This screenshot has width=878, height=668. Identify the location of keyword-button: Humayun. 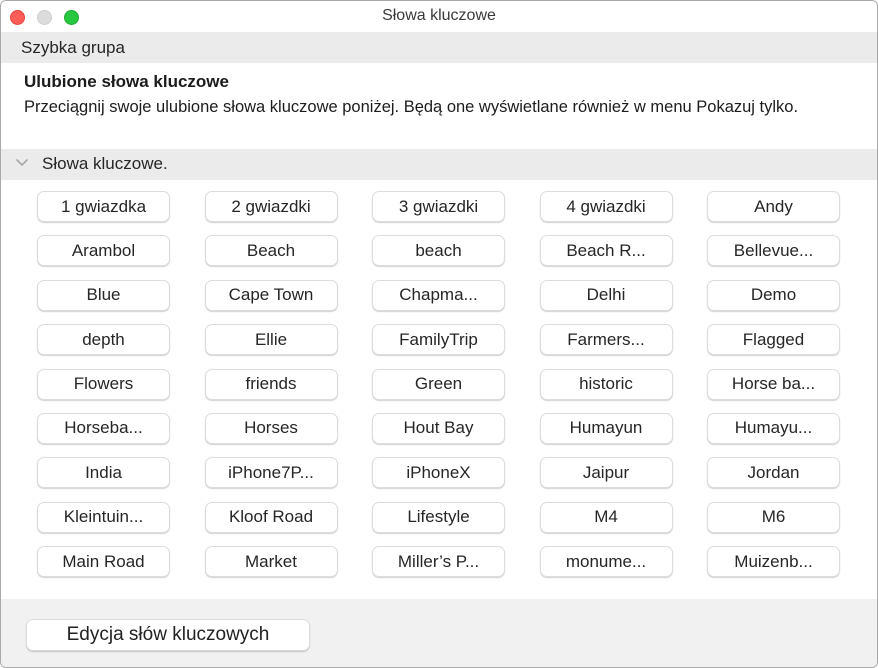
(606, 428).